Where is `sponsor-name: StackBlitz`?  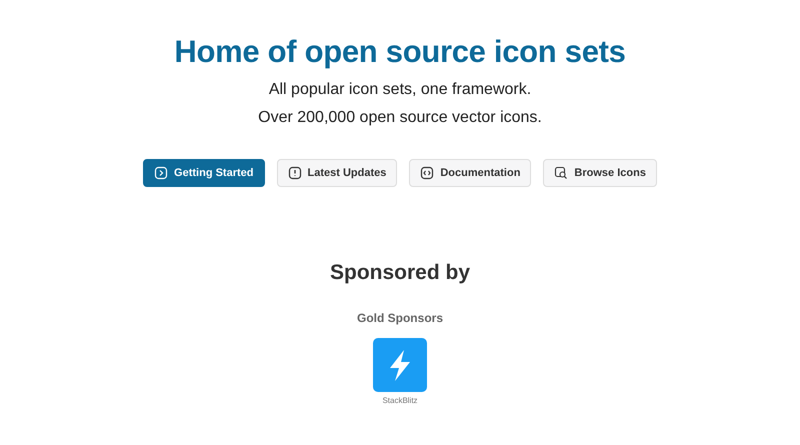
sponsor-name: StackBlitz is located at coordinates (400, 400).